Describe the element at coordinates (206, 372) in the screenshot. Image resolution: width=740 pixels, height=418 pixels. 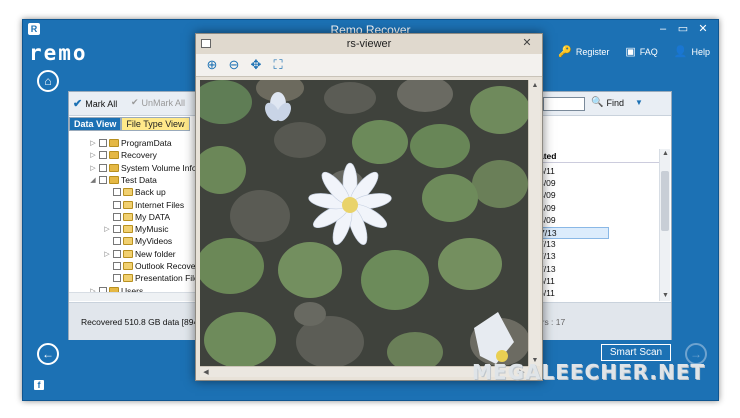
I see `viewer-scroll-left-icon: ◀` at that location.